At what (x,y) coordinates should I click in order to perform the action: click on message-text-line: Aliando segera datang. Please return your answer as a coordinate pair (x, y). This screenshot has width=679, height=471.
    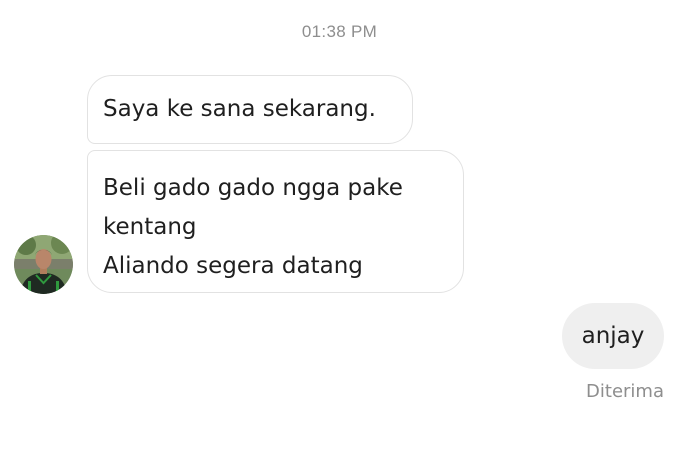
    Looking at the image, I should click on (233, 266).